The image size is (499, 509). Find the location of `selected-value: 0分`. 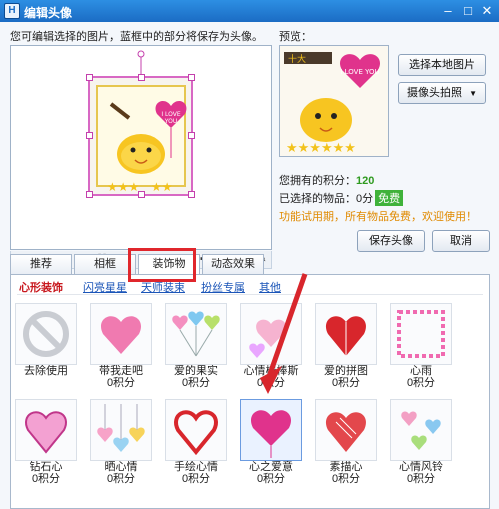

selected-value: 0分 is located at coordinates (365, 199).